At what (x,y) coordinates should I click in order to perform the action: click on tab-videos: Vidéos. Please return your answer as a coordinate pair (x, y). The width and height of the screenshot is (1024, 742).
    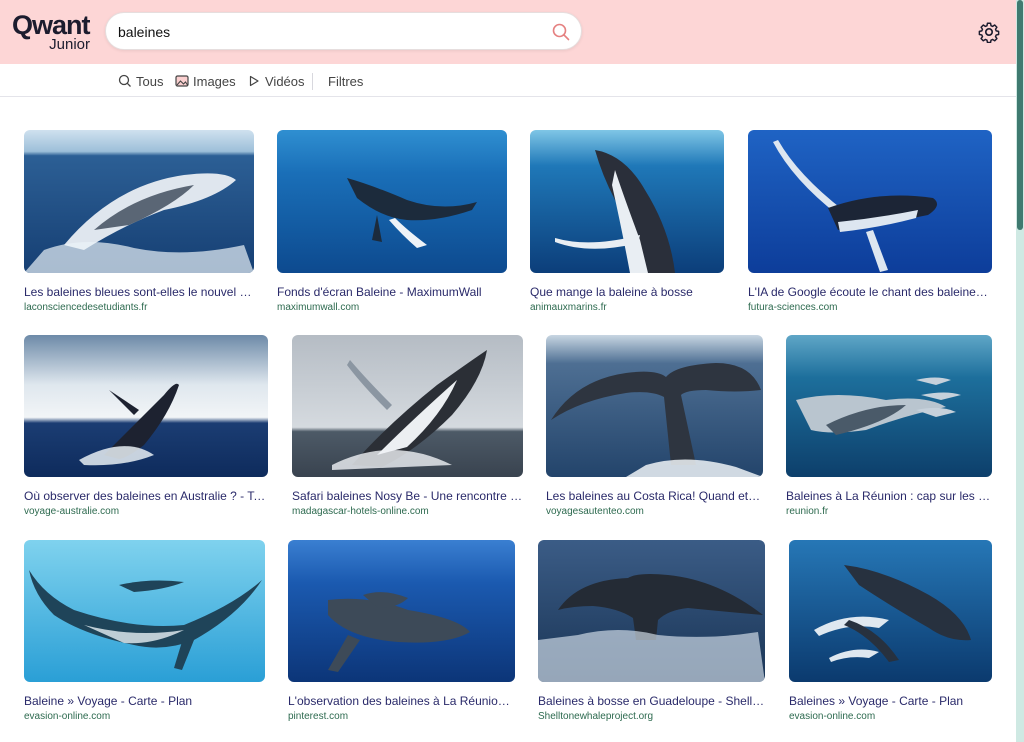
    Looking at the image, I should click on (276, 81).